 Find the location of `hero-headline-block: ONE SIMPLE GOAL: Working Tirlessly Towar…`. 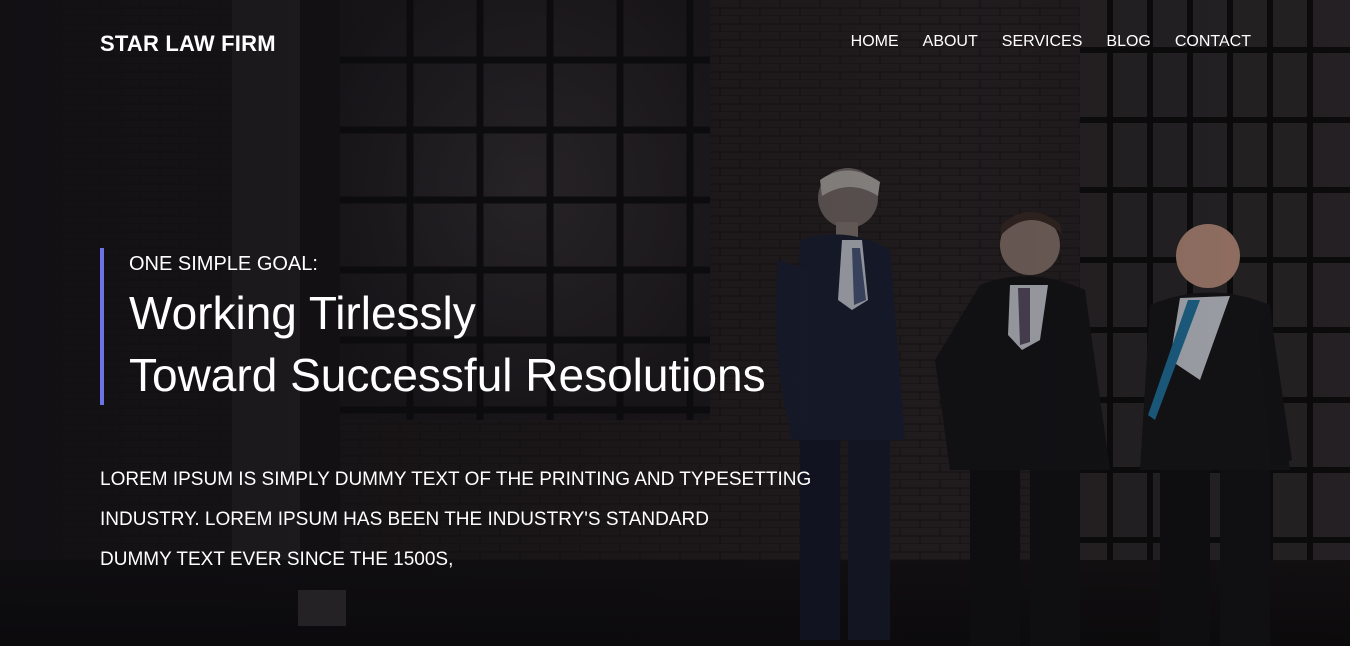

hero-headline-block: ONE SIMPLE GOAL: Working Tirlessly Towar… is located at coordinates (490, 326).